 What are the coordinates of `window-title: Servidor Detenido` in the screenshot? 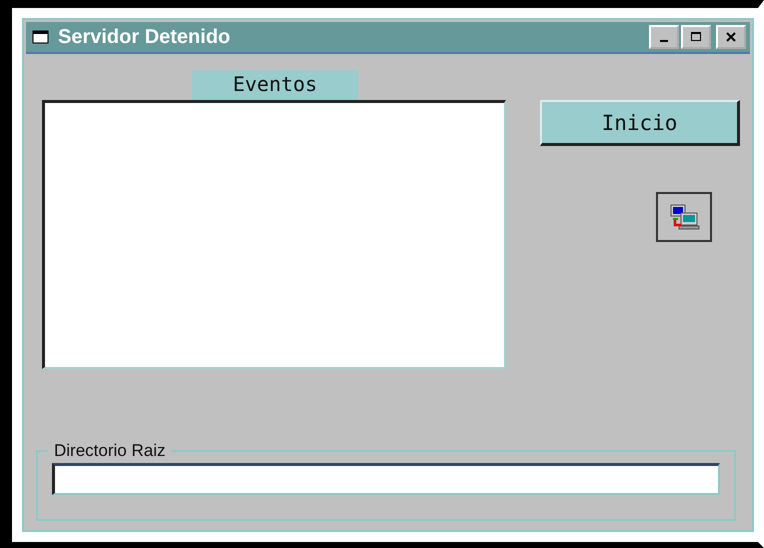 It's located at (145, 37).